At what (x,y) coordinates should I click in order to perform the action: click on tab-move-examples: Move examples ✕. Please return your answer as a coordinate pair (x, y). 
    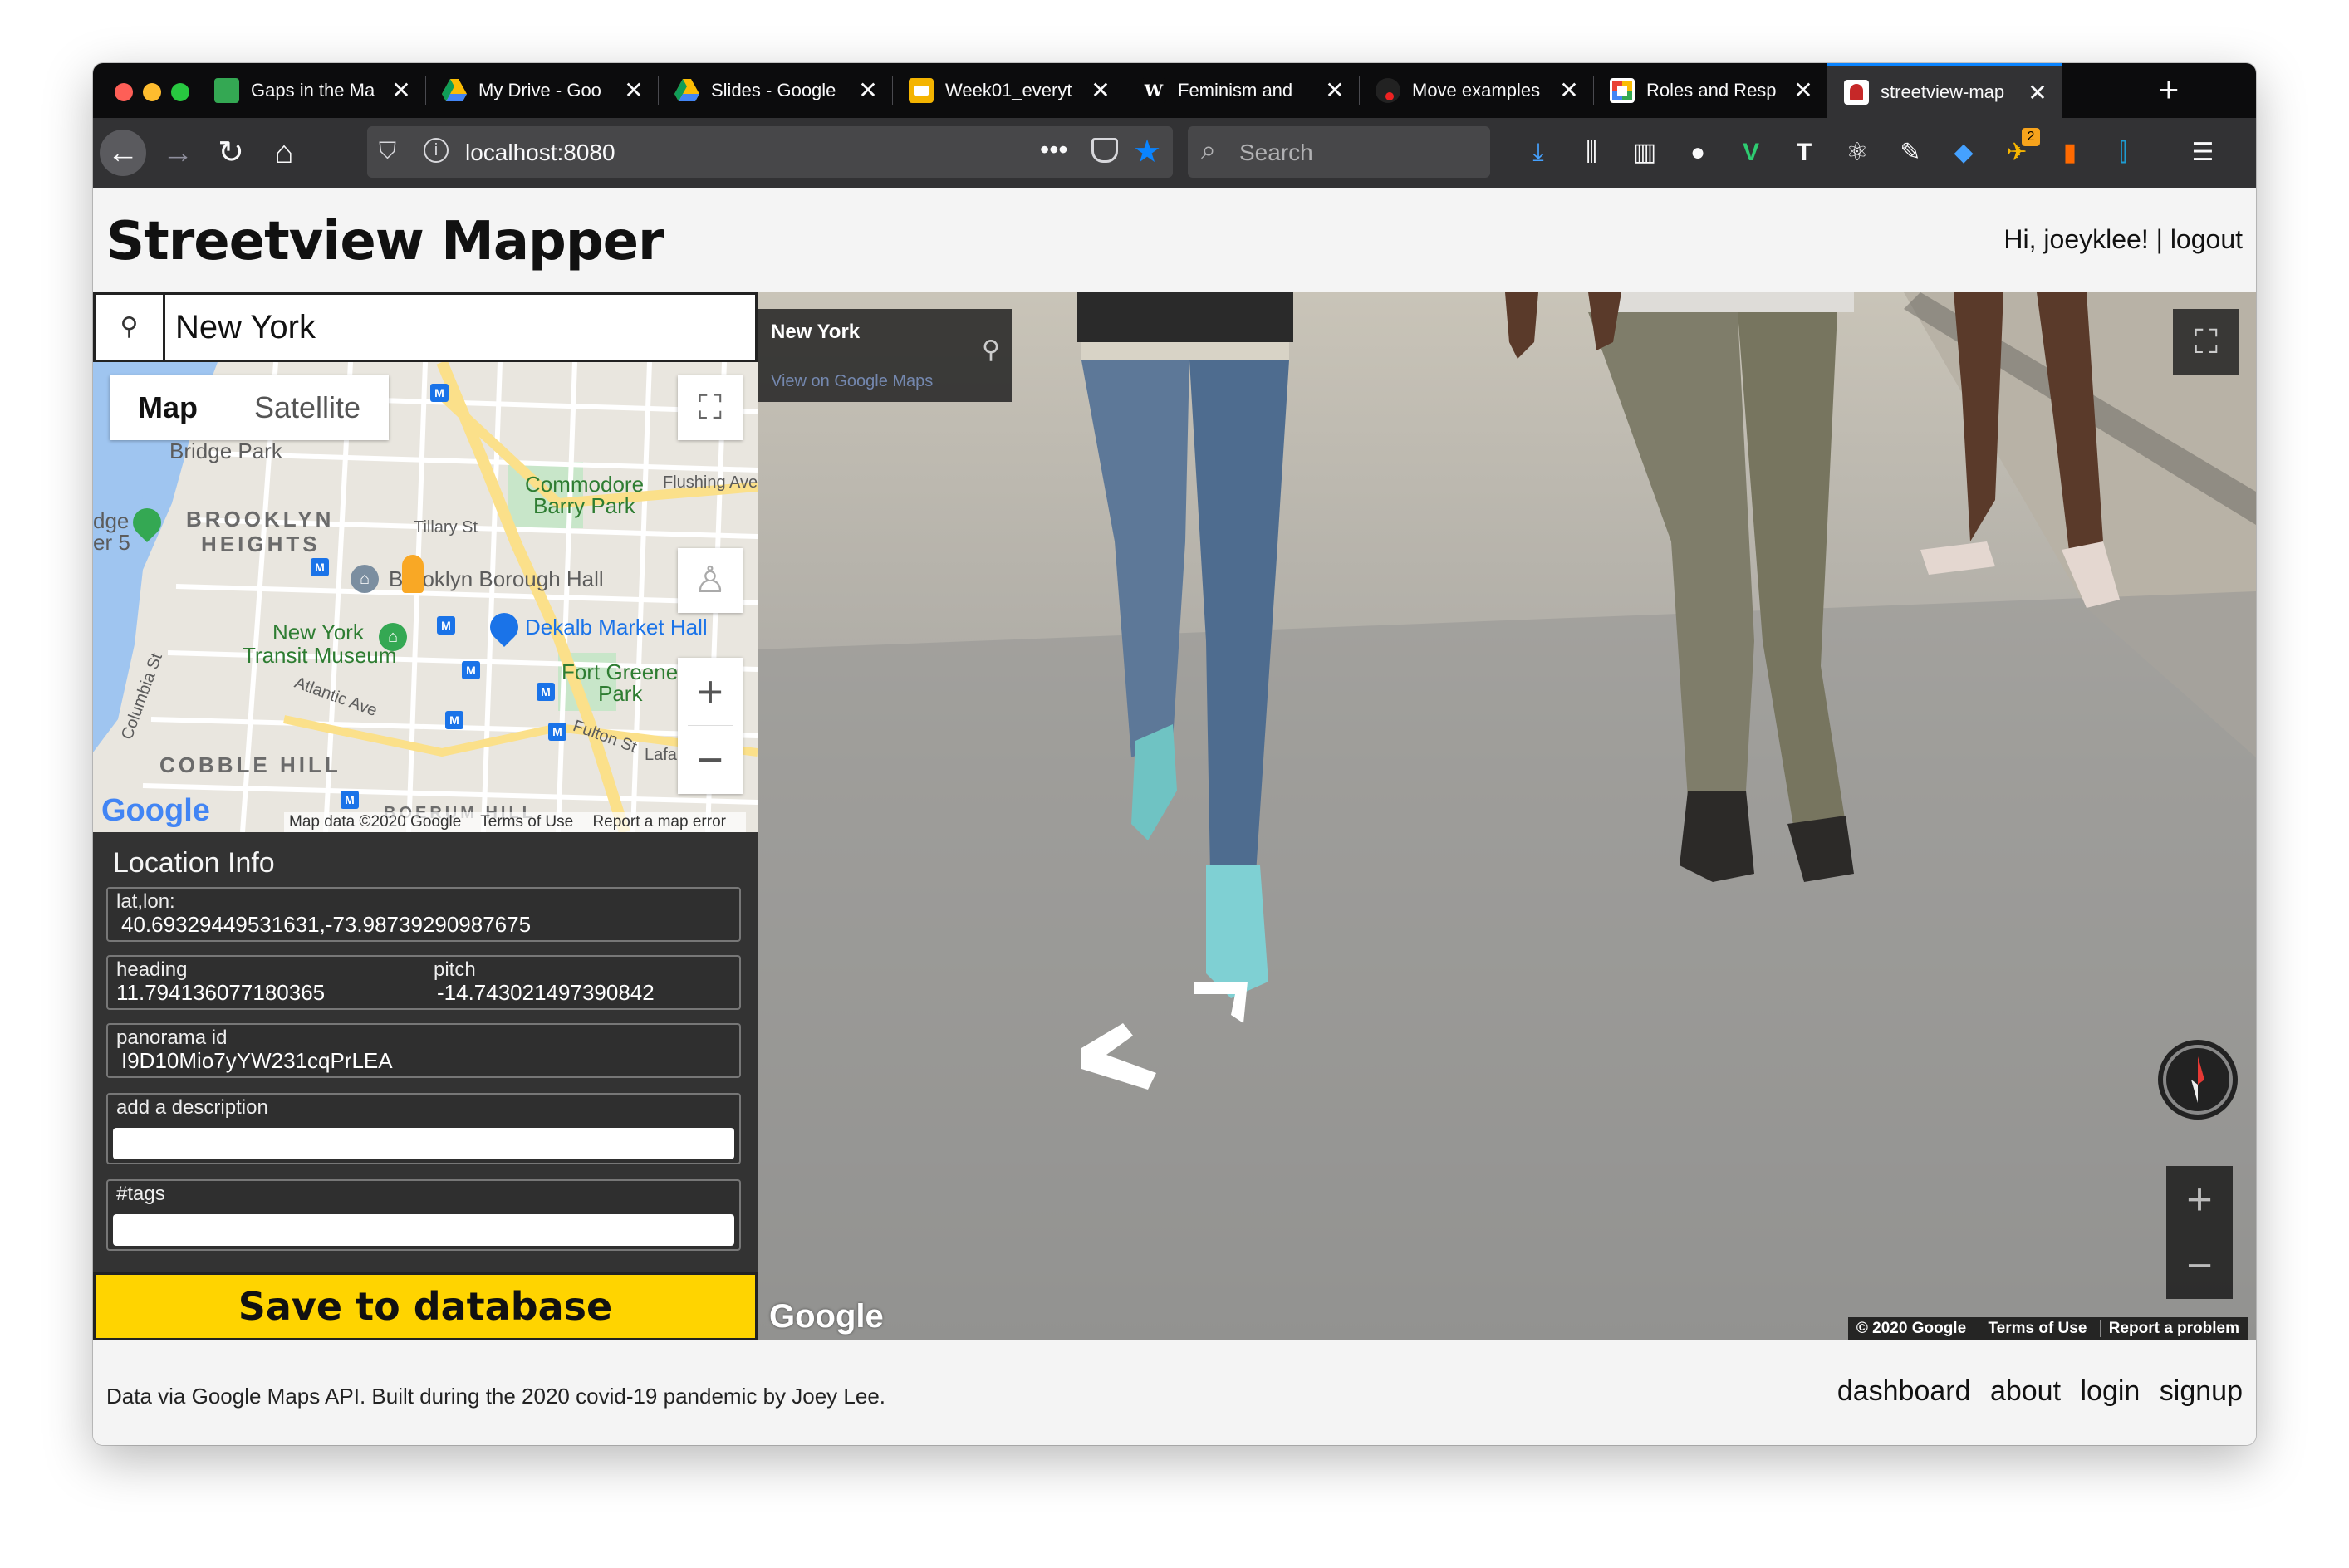
    Looking at the image, I should click on (1476, 90).